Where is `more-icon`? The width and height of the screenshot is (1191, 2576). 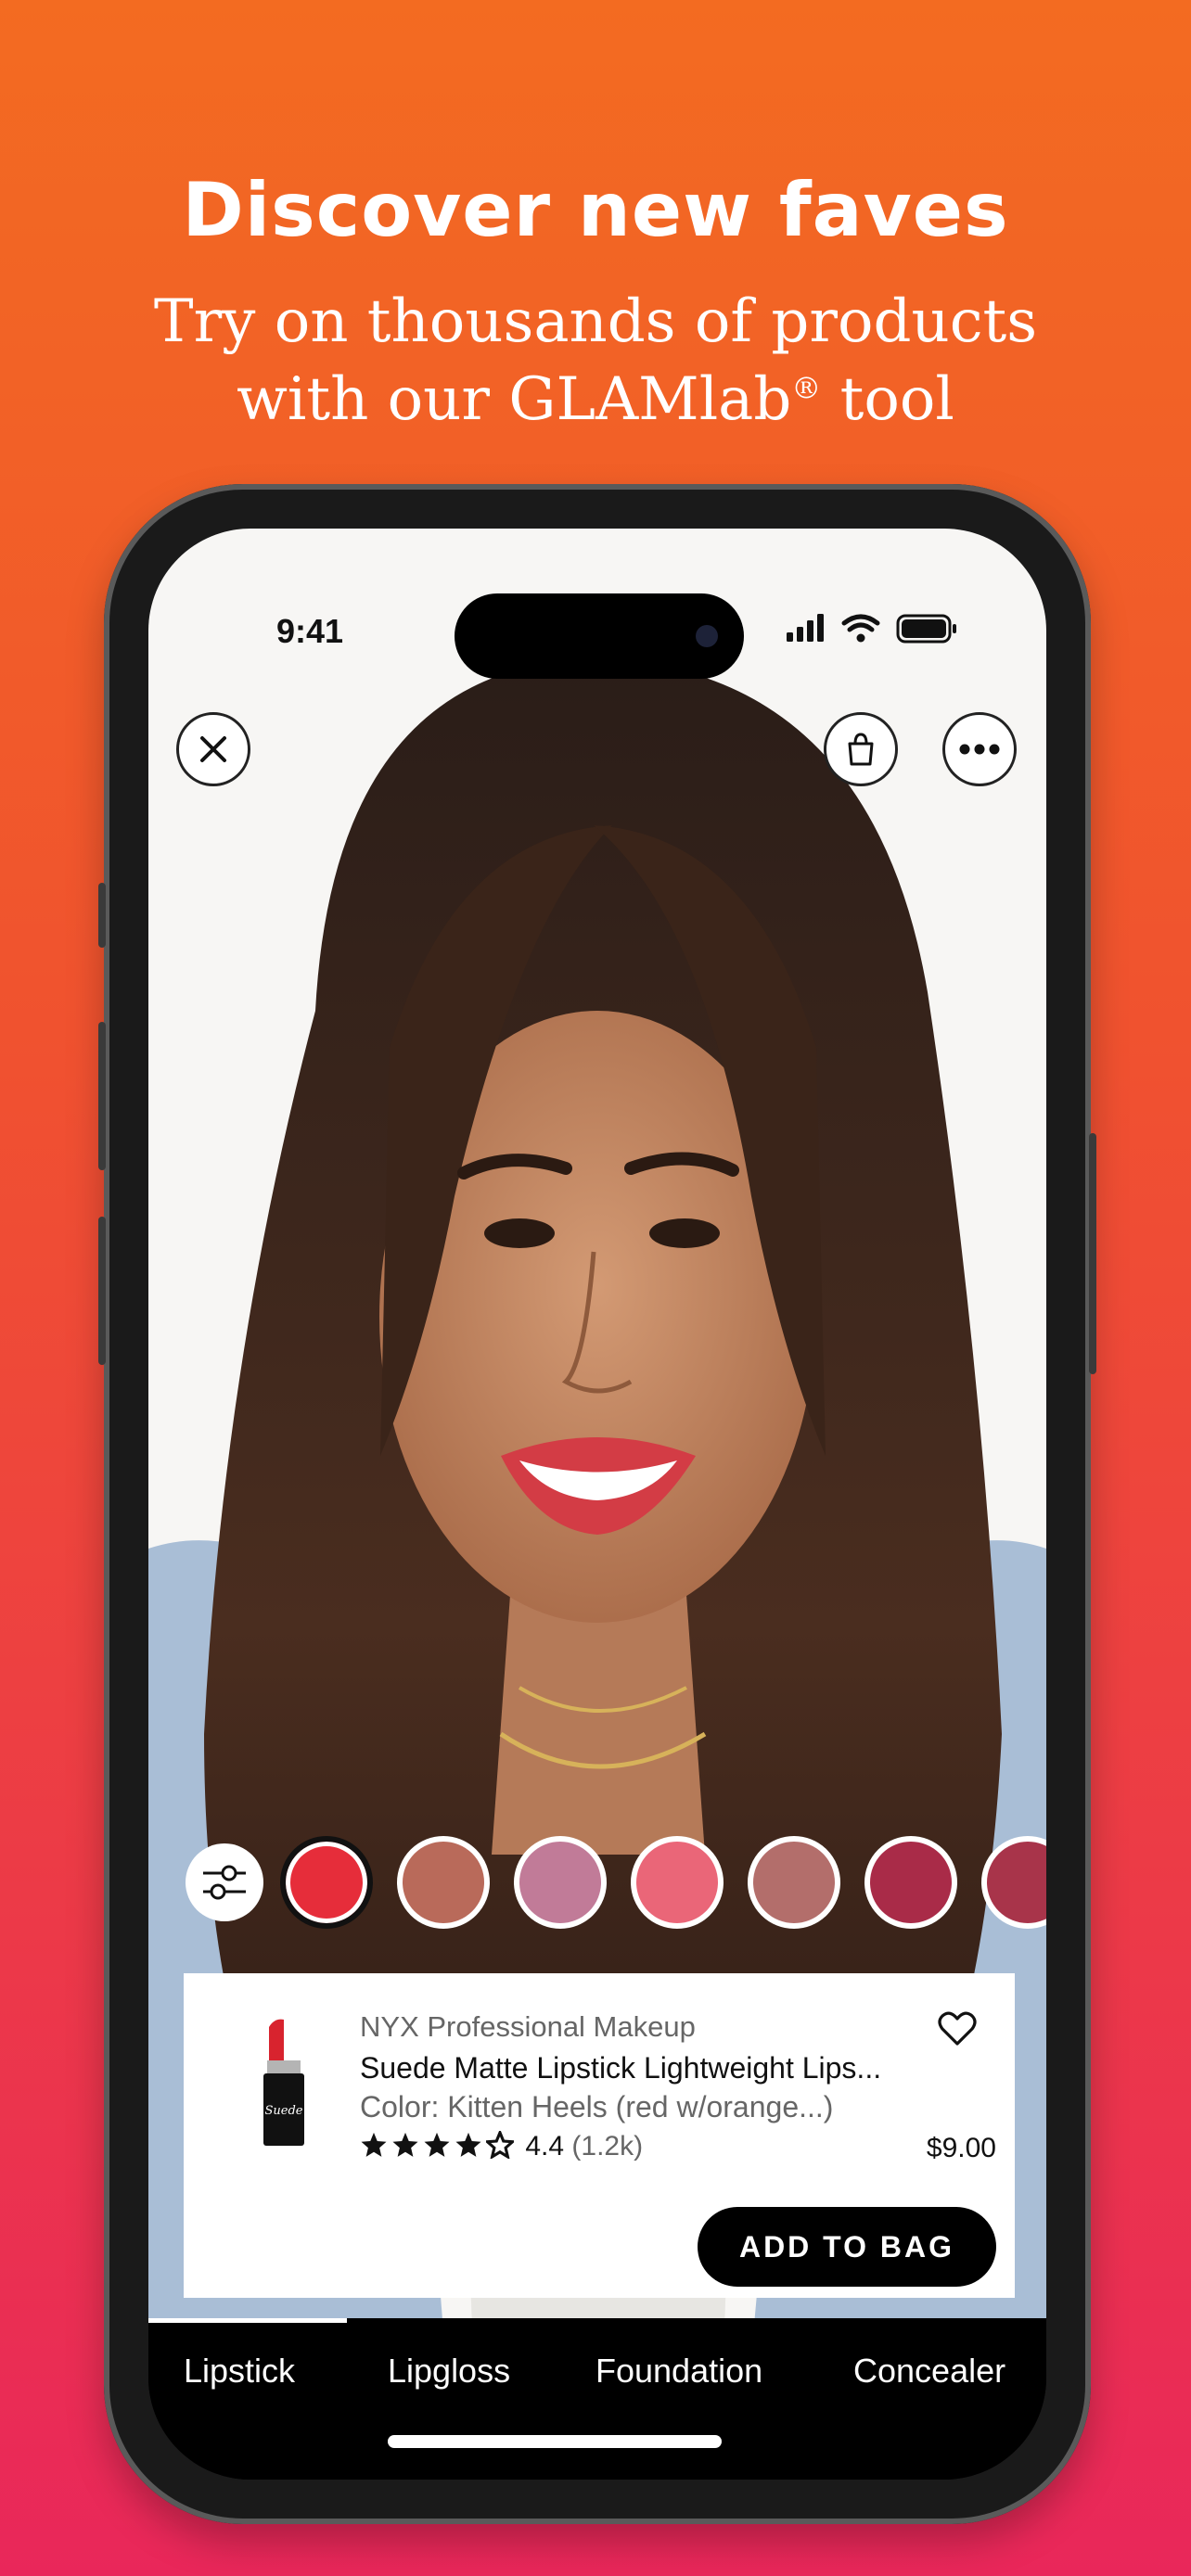 more-icon is located at coordinates (980, 749).